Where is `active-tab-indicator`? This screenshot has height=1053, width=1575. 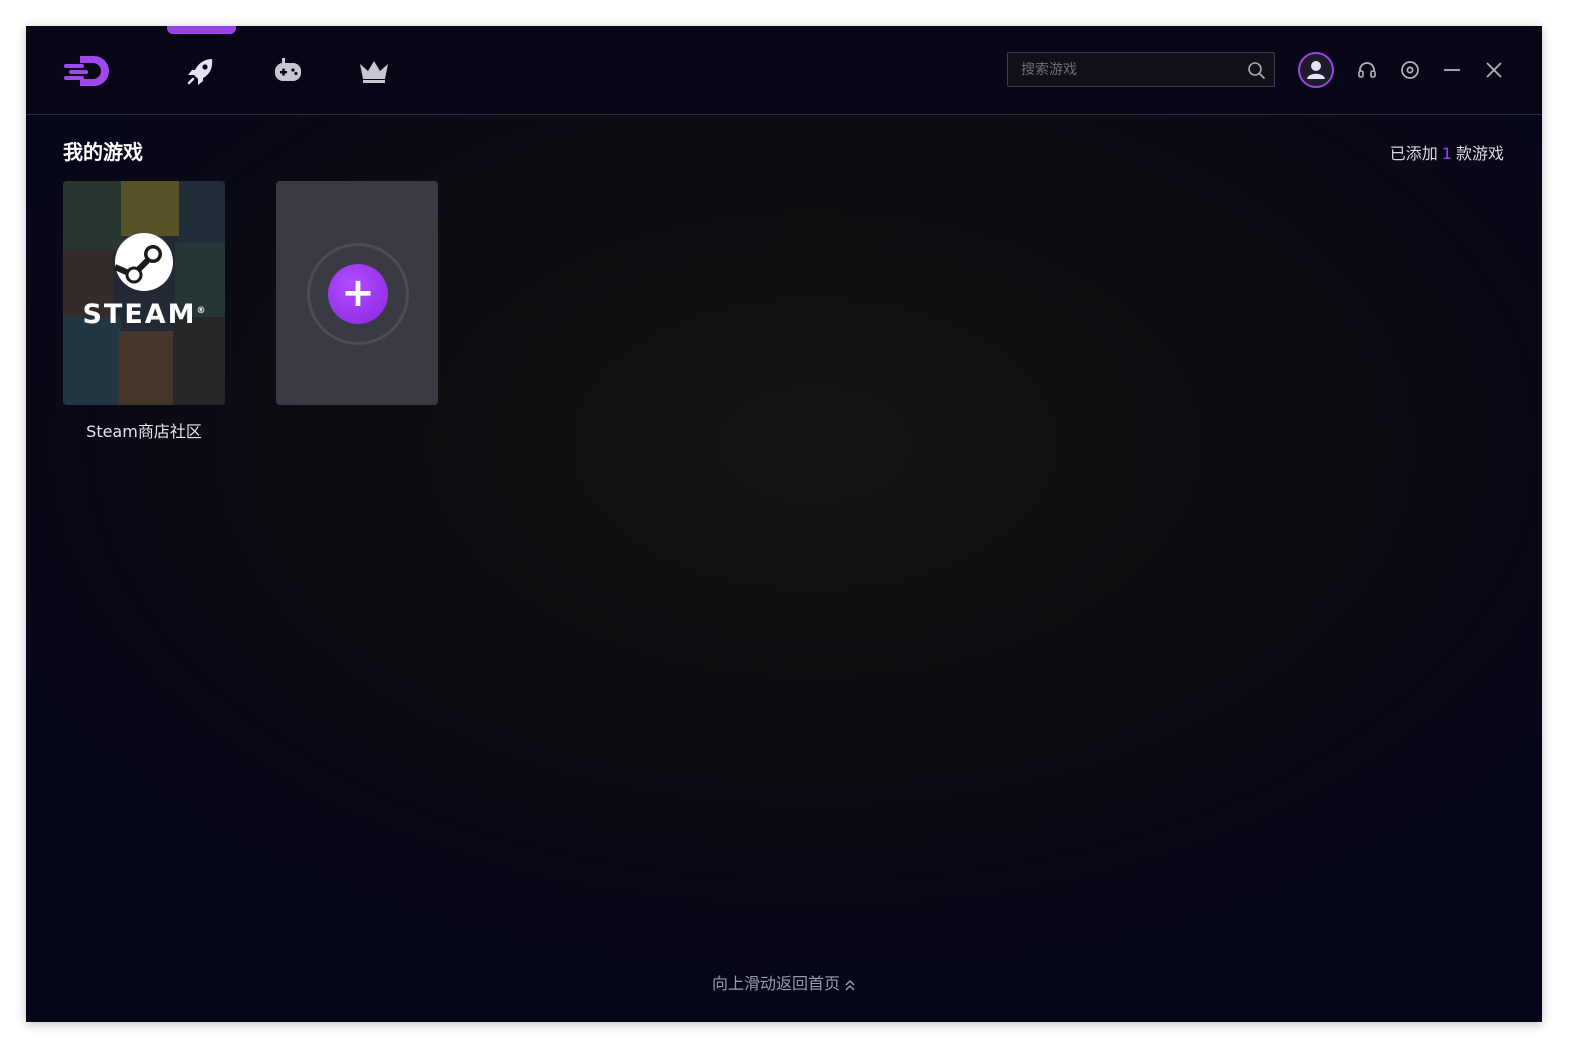
active-tab-indicator is located at coordinates (201, 30).